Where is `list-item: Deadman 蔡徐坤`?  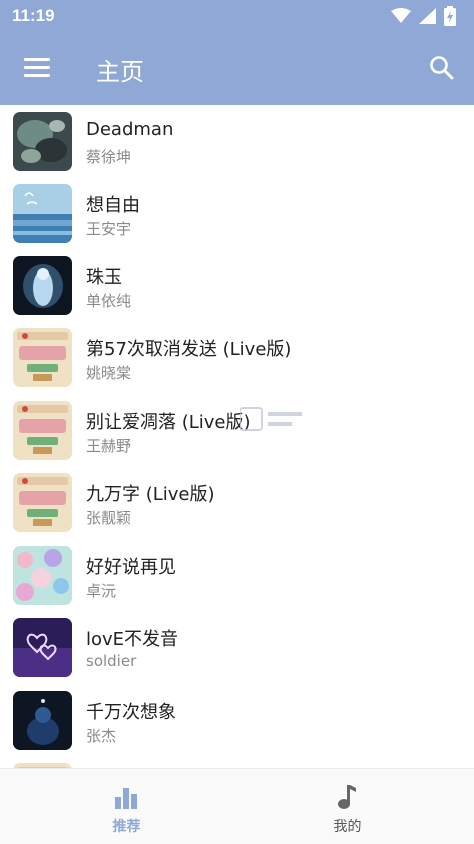 list-item: Deadman 蔡徐坤 is located at coordinates (237, 141).